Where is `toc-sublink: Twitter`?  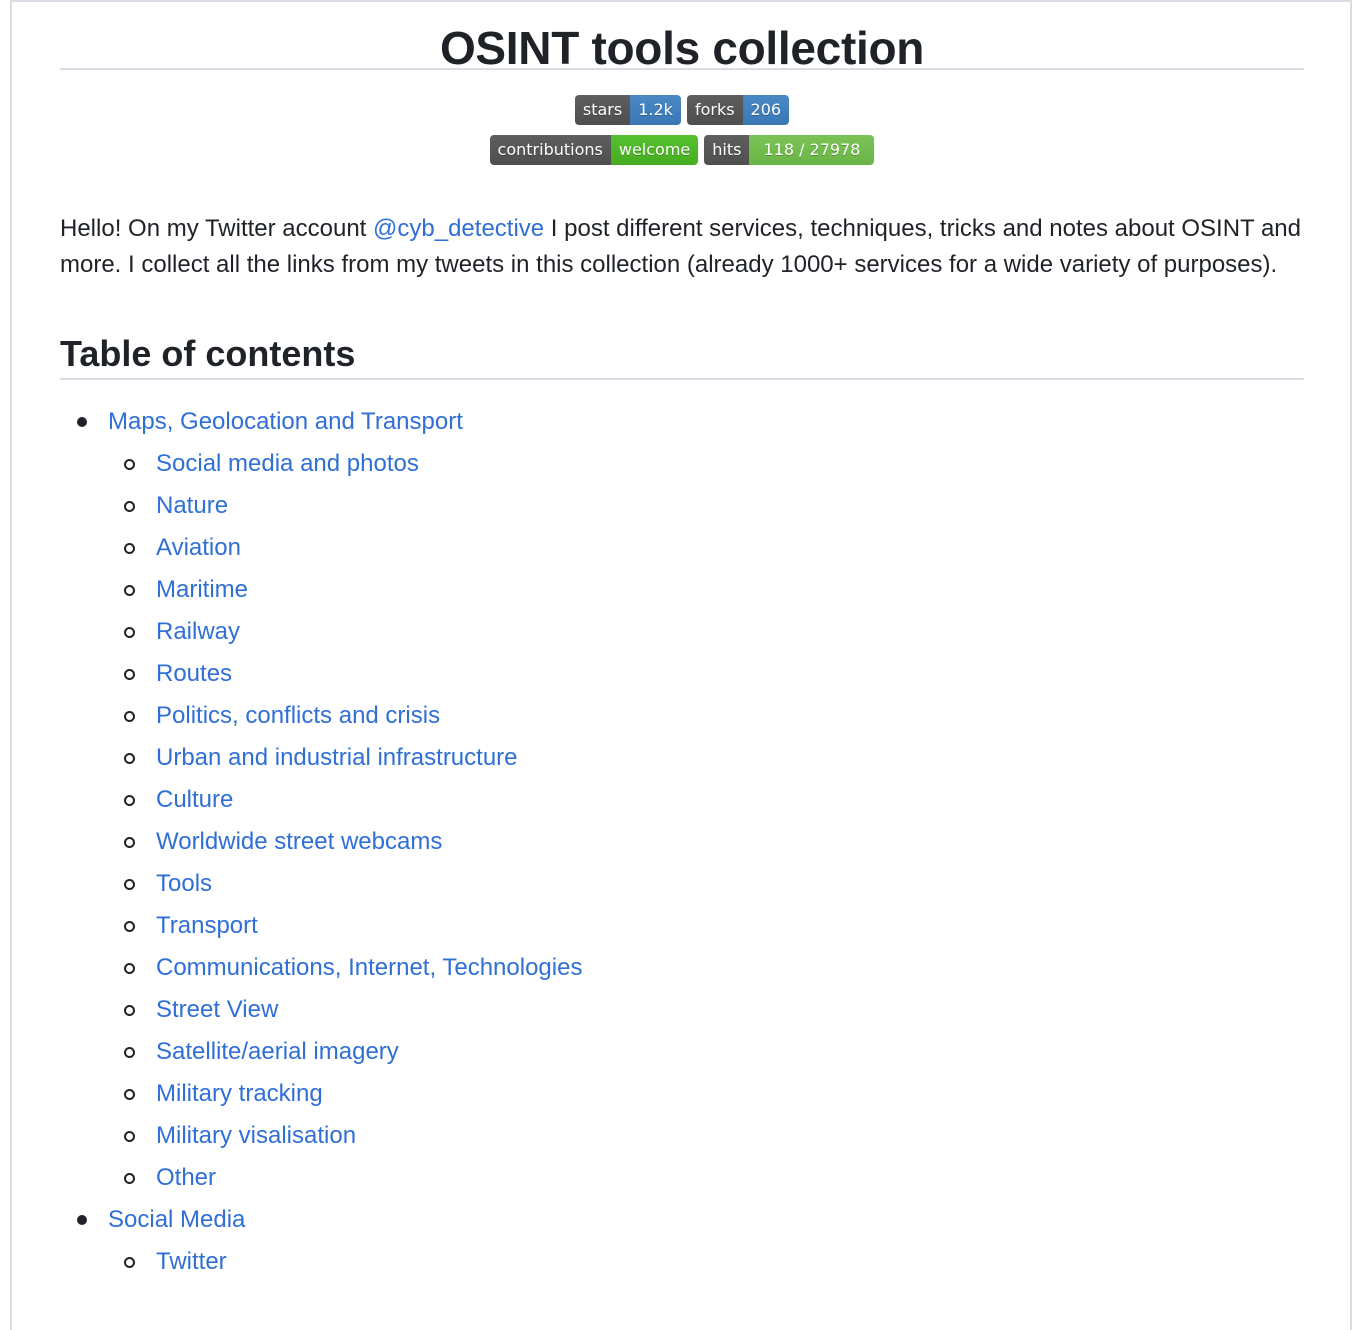 toc-sublink: Twitter is located at coordinates (191, 1261).